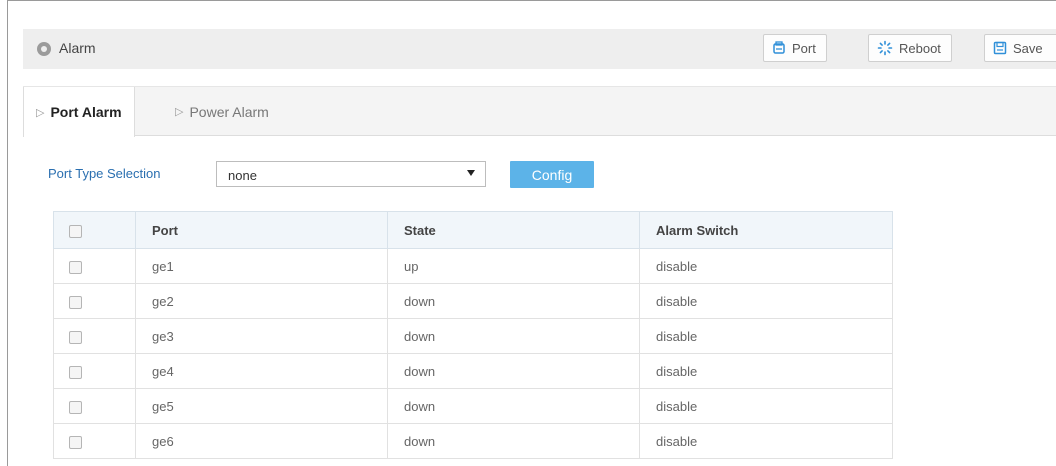  I want to click on config-button: Config, so click(552, 174).